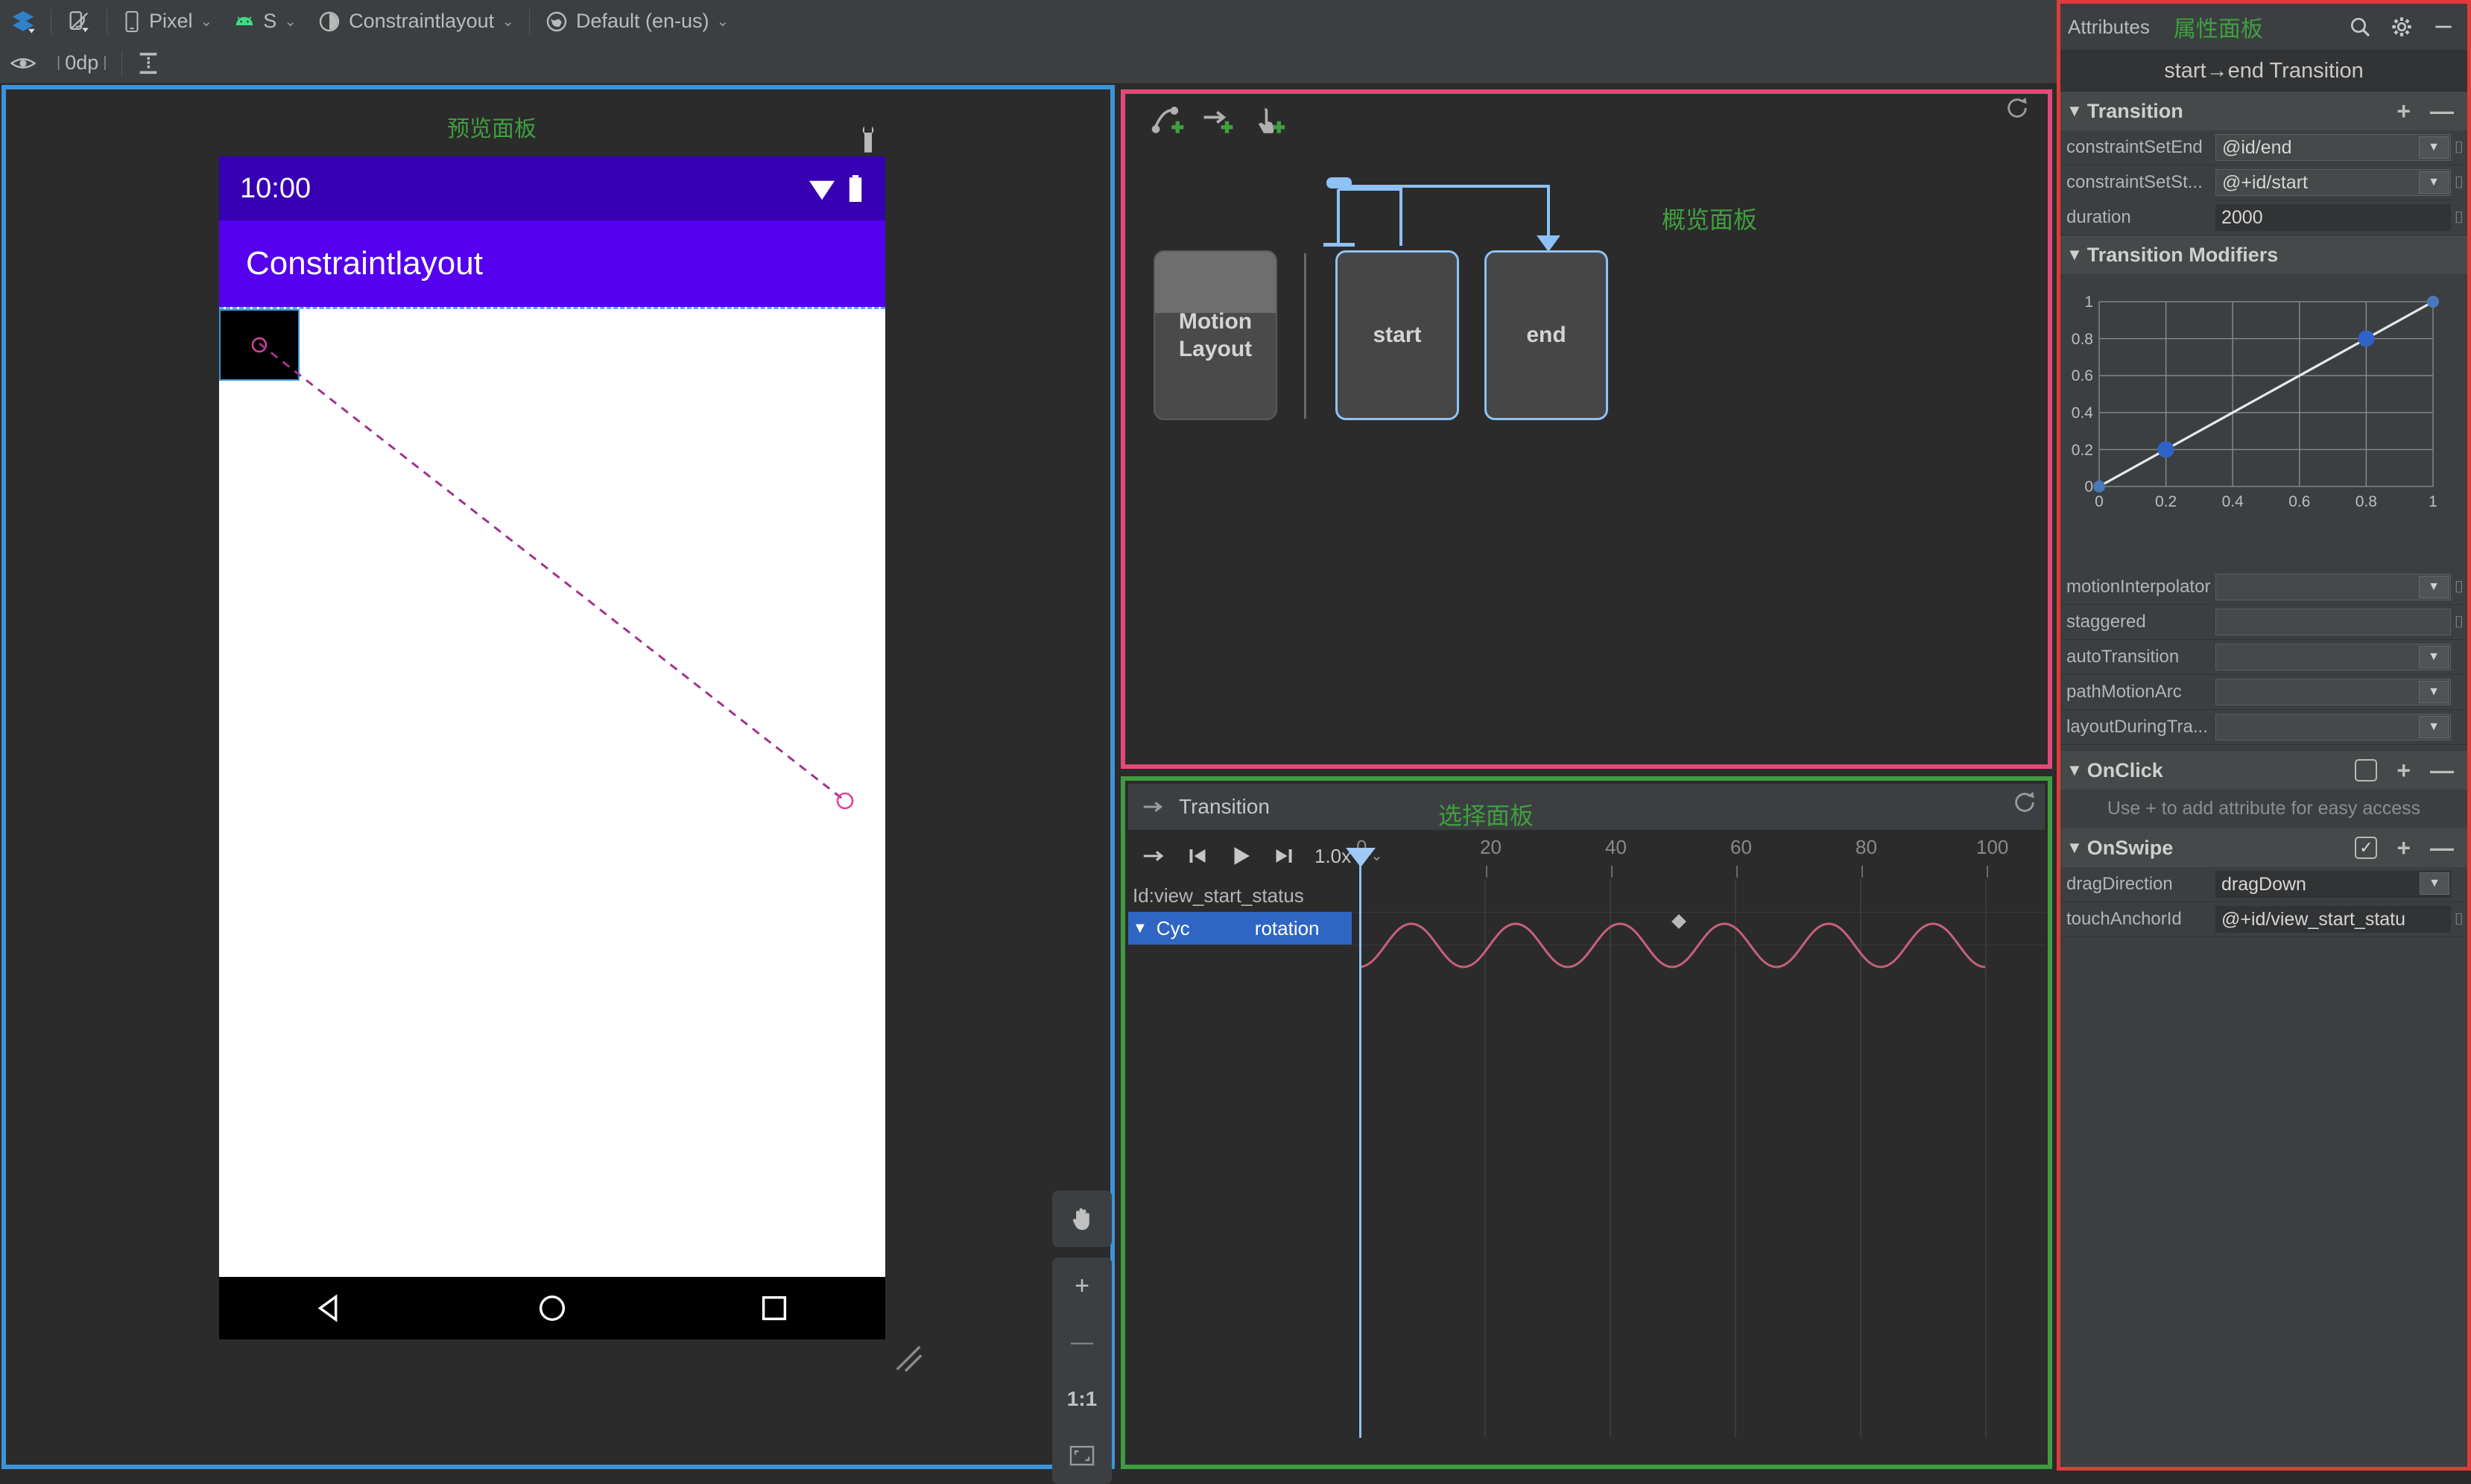 The image size is (2471, 1484). I want to click on baseline-toggle, so click(148, 64).